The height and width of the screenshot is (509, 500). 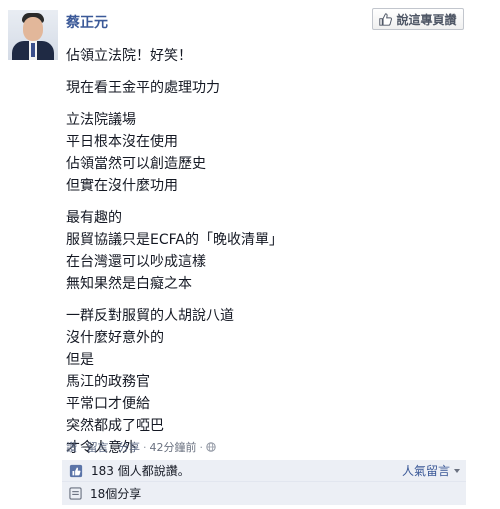 What do you see at coordinates (425, 471) in the screenshot?
I see `comment-sort-label: 人氣留言` at bounding box center [425, 471].